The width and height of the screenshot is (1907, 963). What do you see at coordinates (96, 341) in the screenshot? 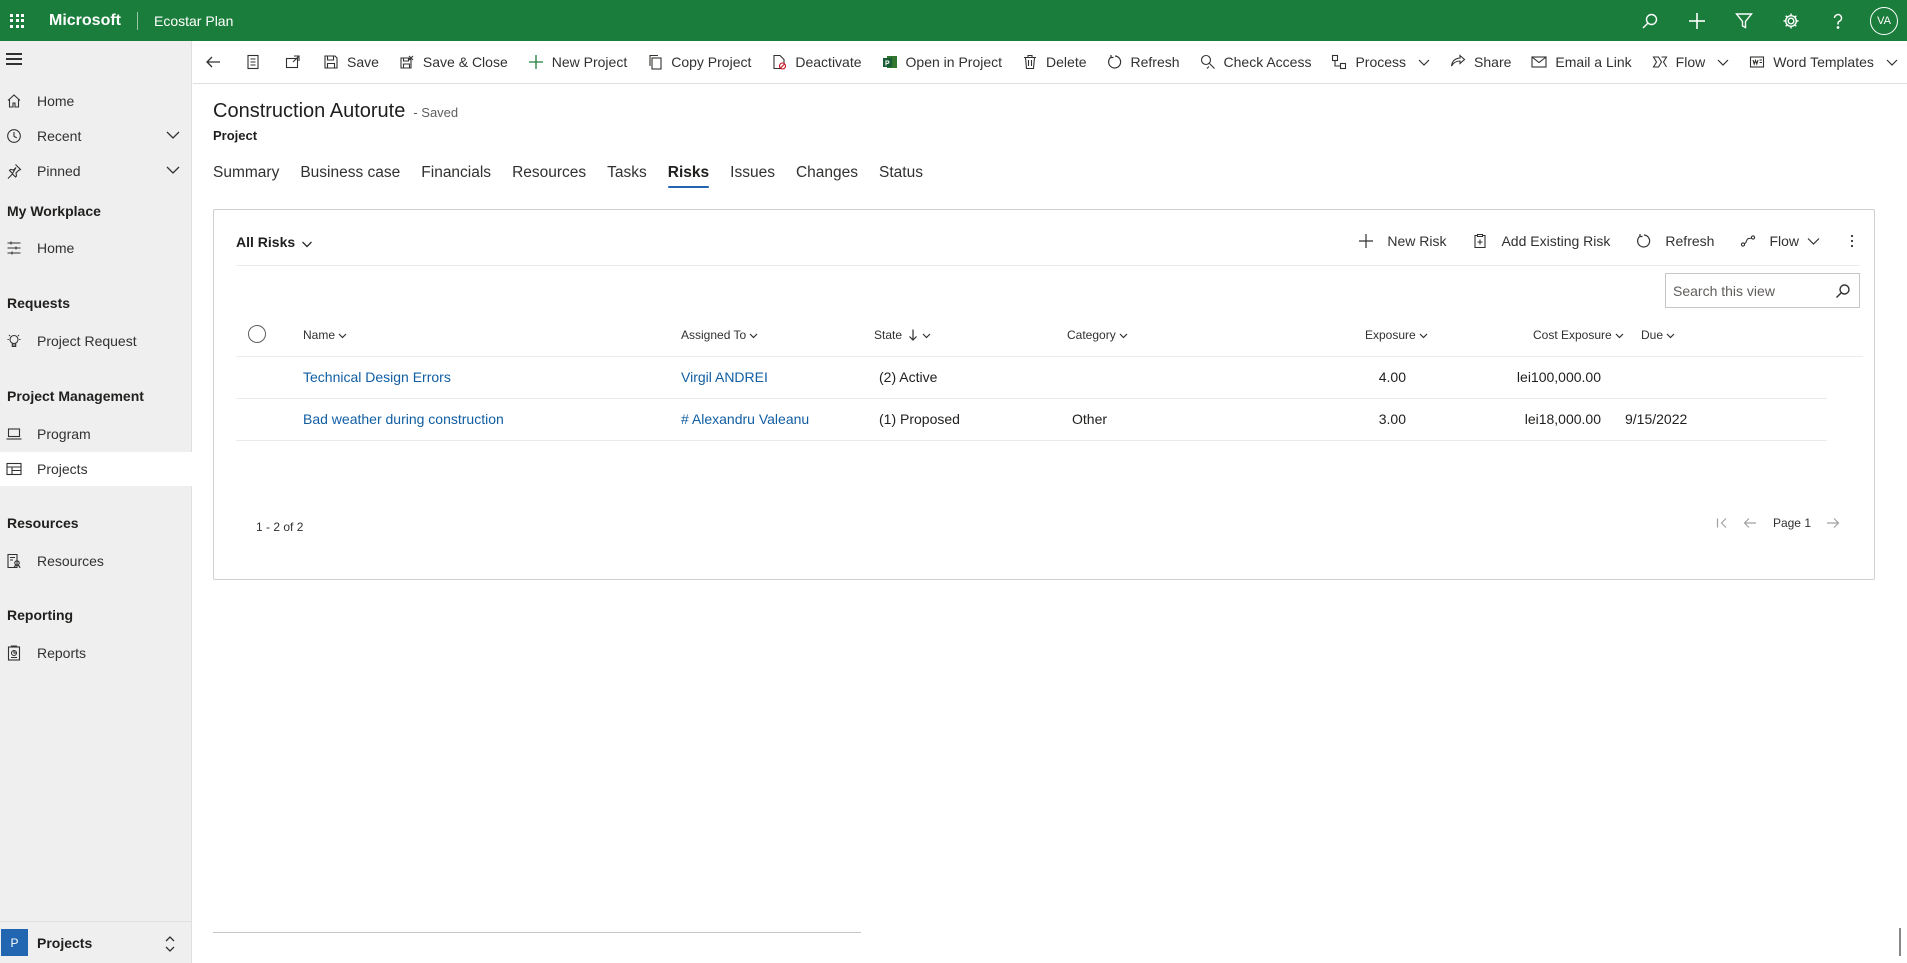
I see `sidebar-item-project-request: Project Request` at bounding box center [96, 341].